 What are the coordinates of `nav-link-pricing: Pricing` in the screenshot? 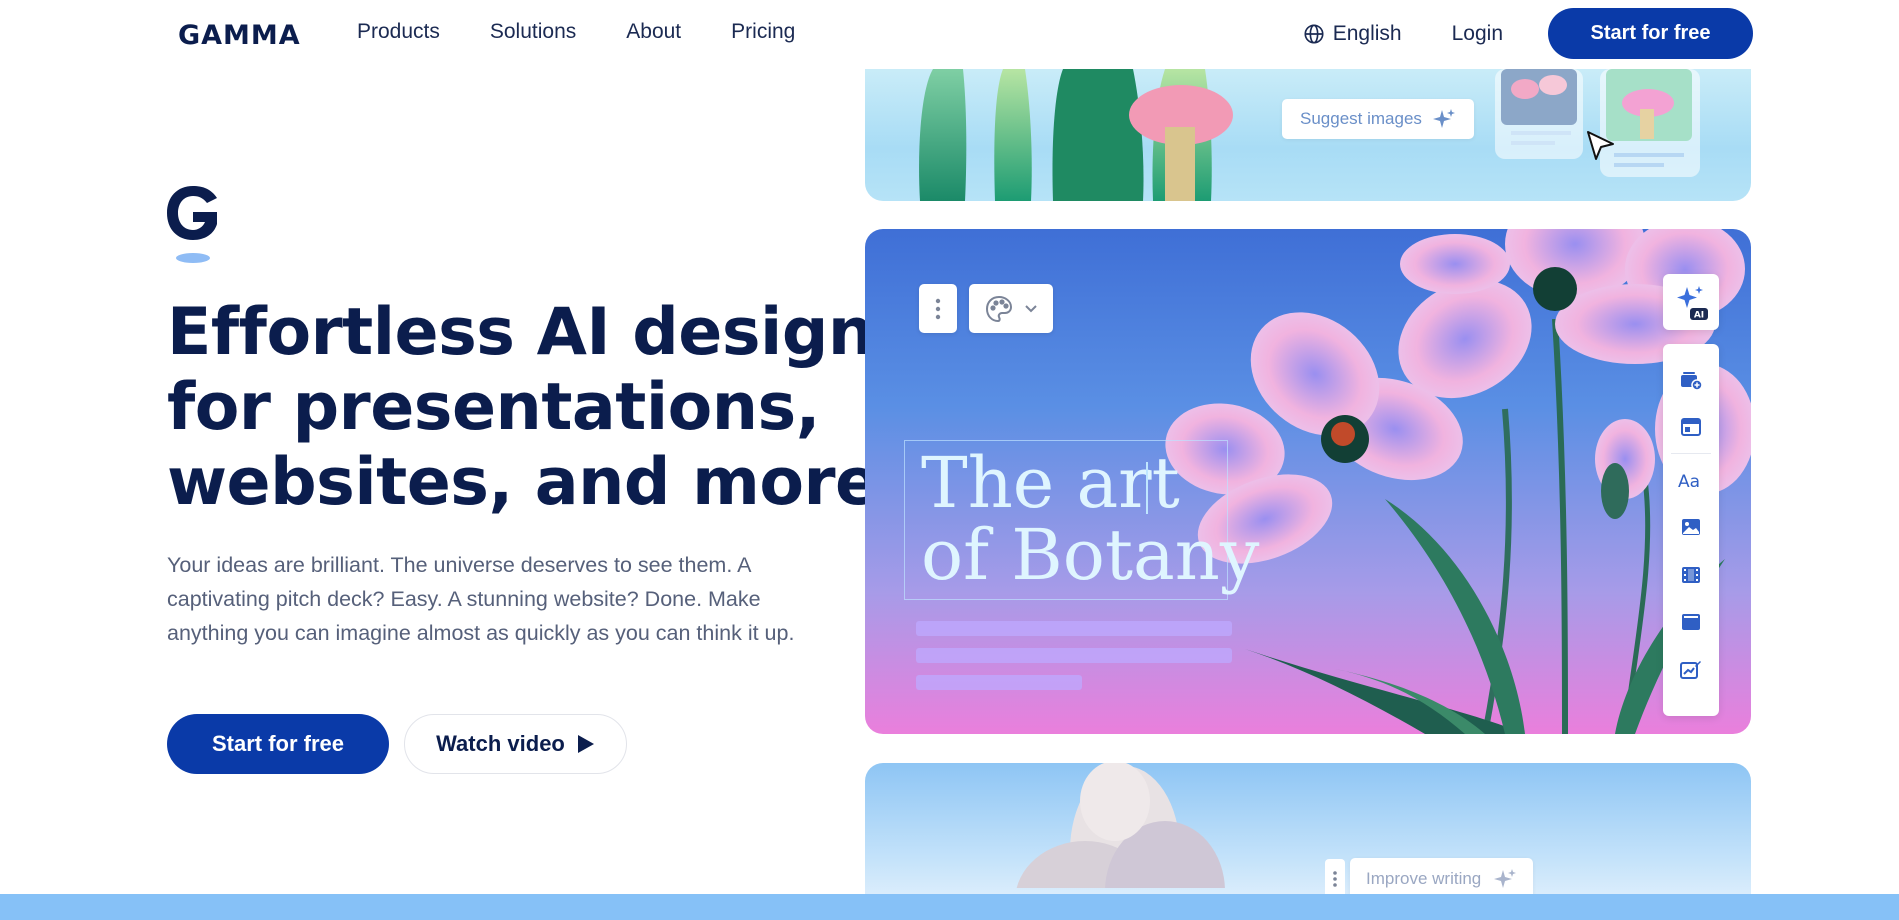 It's located at (763, 32).